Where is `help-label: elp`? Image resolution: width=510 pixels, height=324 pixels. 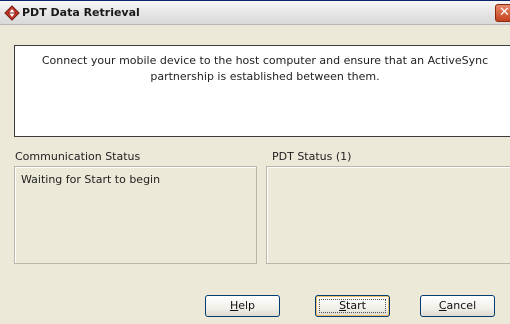
help-label: elp is located at coordinates (247, 305).